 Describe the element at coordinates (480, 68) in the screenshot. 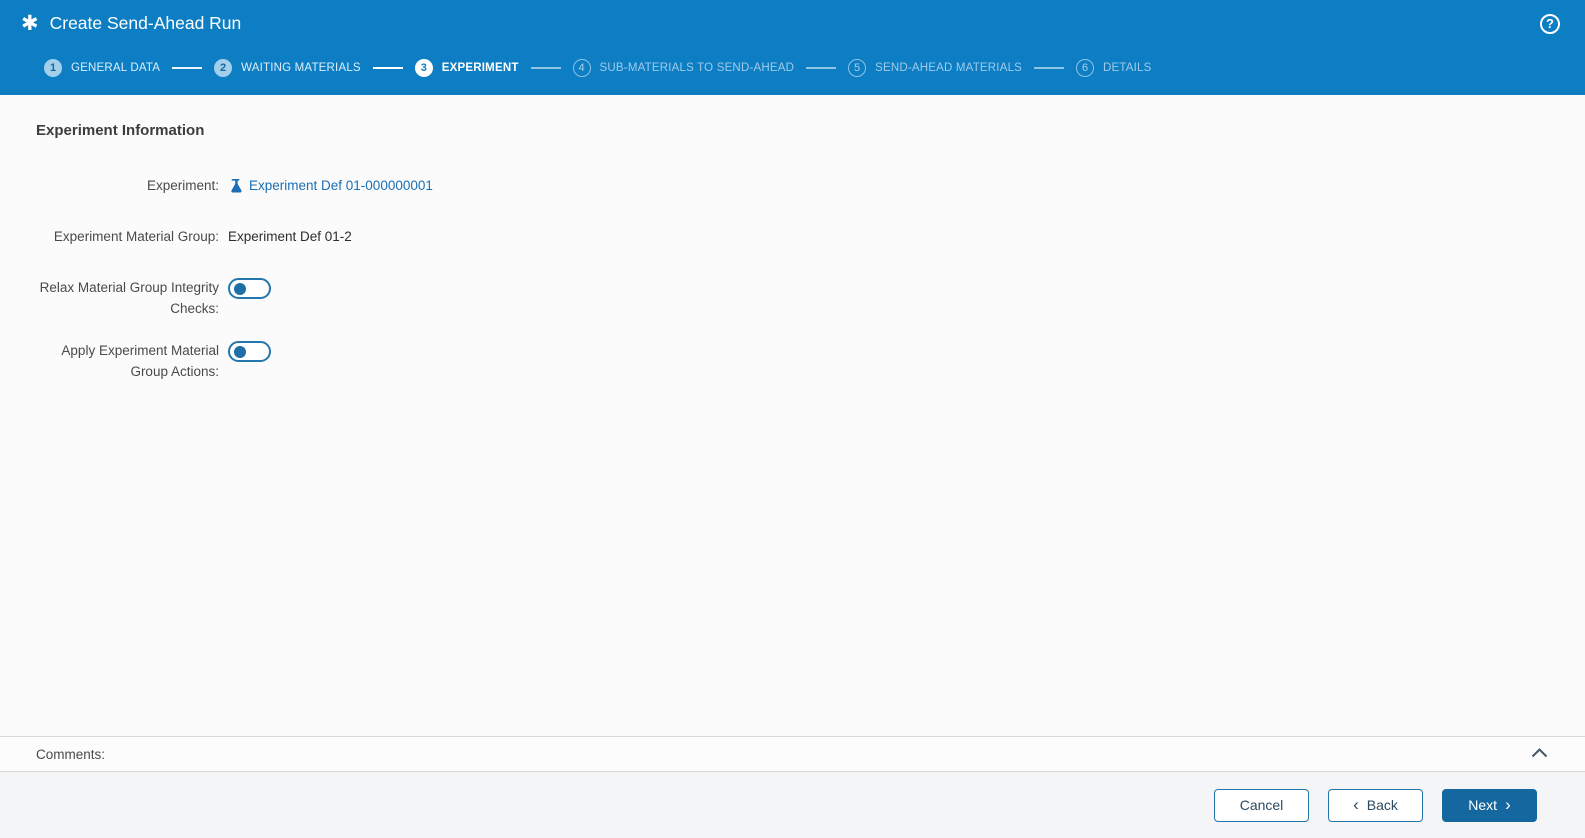

I see `step-label: EXPERIMENT` at that location.